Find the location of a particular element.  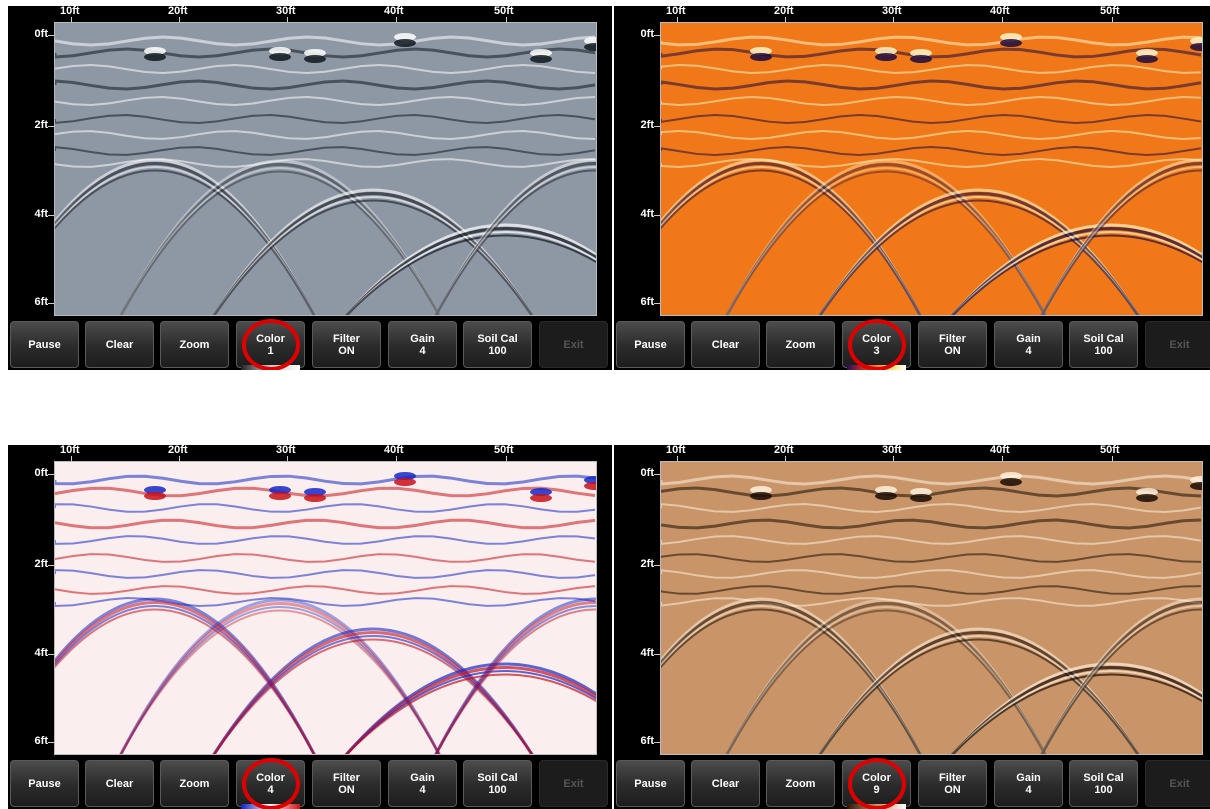

exit-button-label: Exit is located at coordinates (1179, 783).